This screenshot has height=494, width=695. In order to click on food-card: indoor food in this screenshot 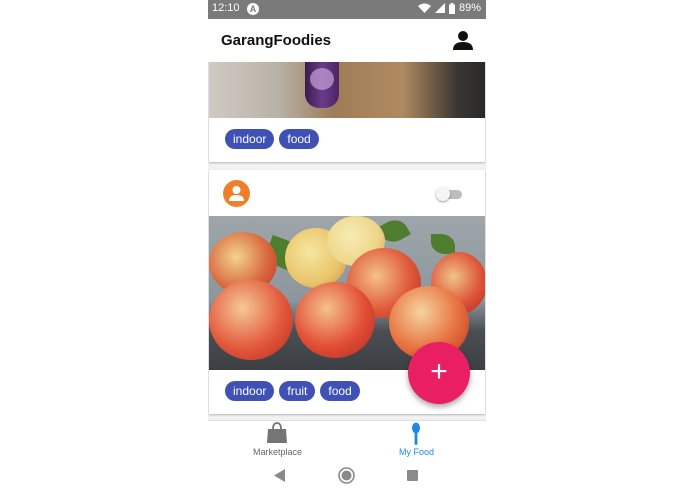, I will do `click(347, 112)`.